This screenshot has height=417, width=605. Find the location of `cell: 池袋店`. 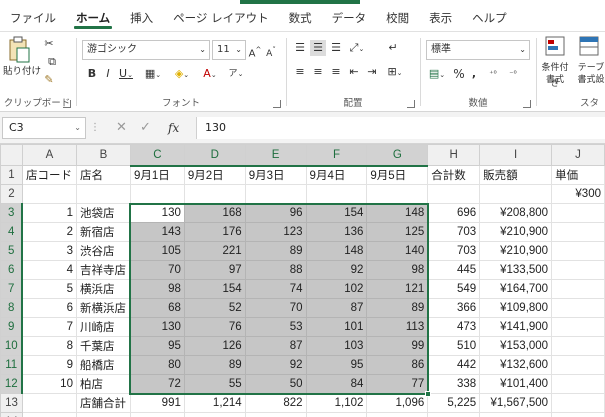

cell: 池袋店 is located at coordinates (103, 213).